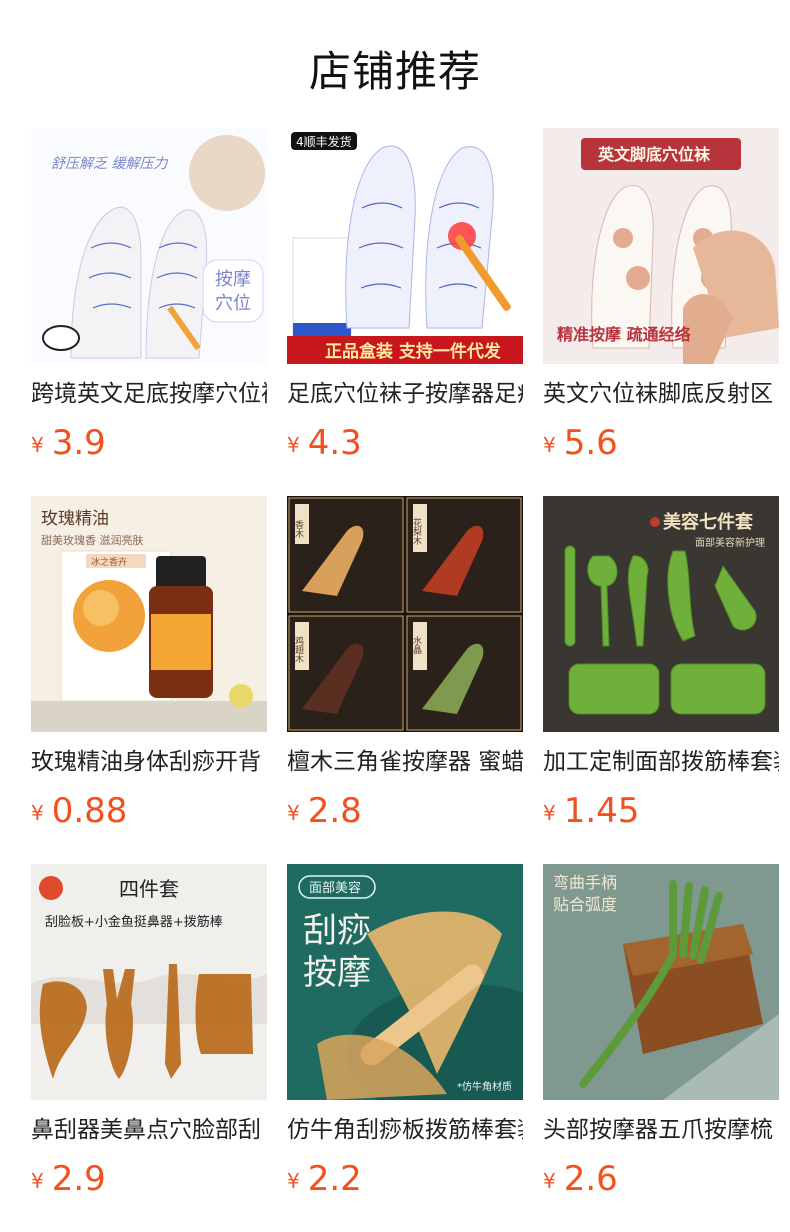 This screenshot has height=1232, width=790. I want to click on variant-label: 香木, so click(298, 529).